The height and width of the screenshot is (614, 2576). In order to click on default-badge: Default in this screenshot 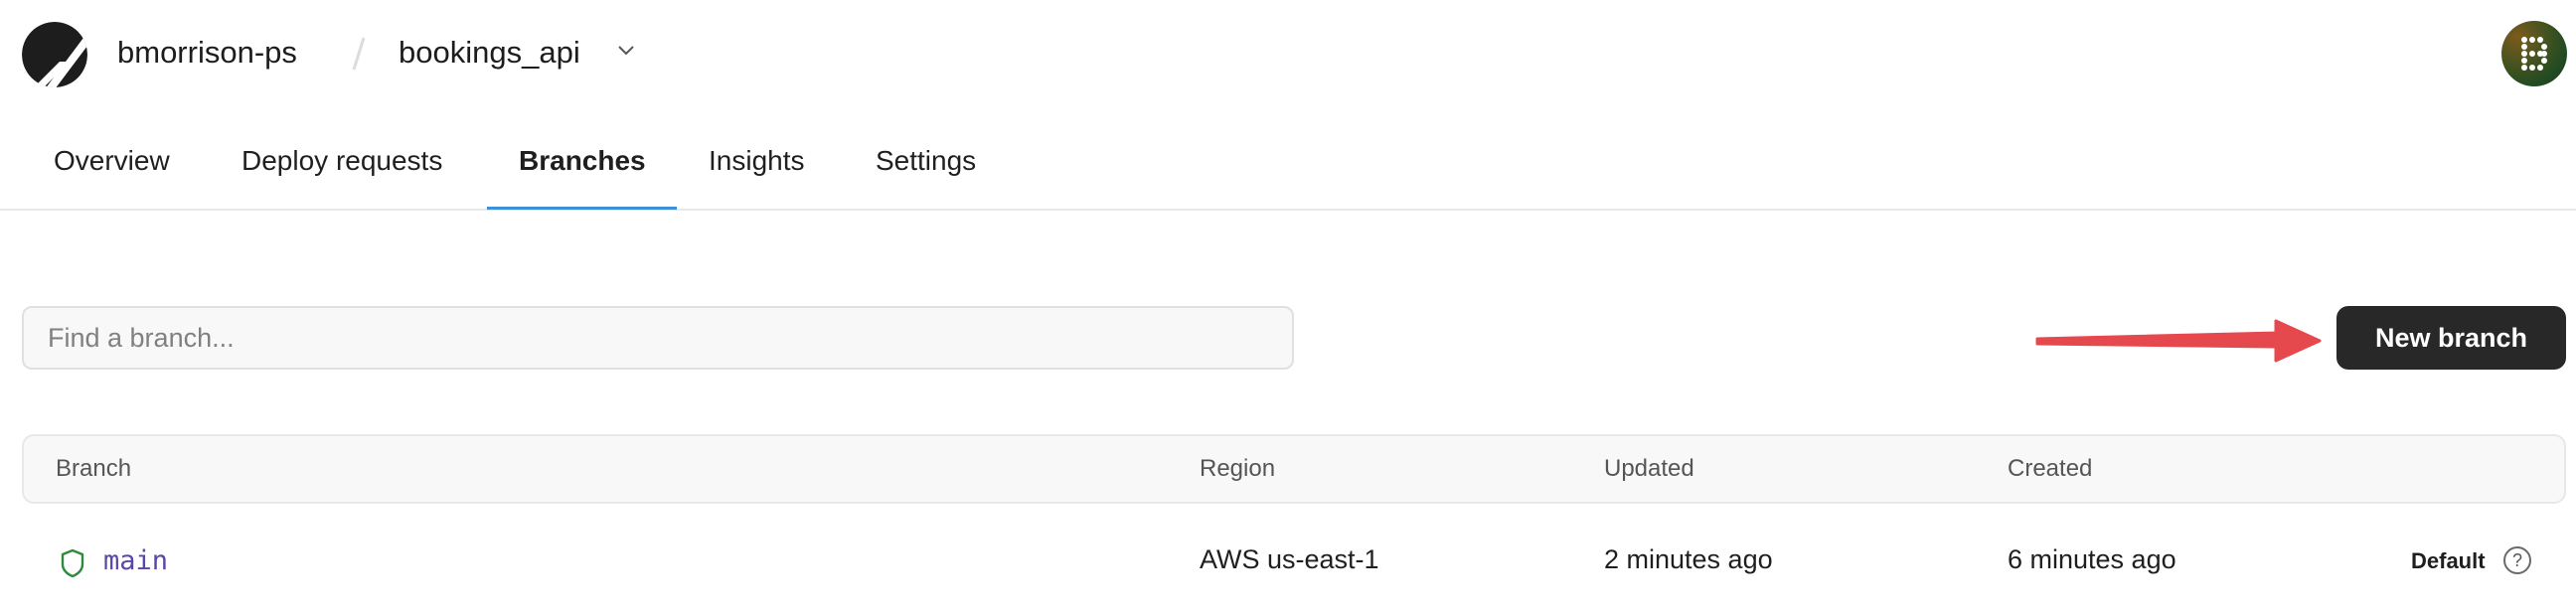, I will do `click(2448, 560)`.